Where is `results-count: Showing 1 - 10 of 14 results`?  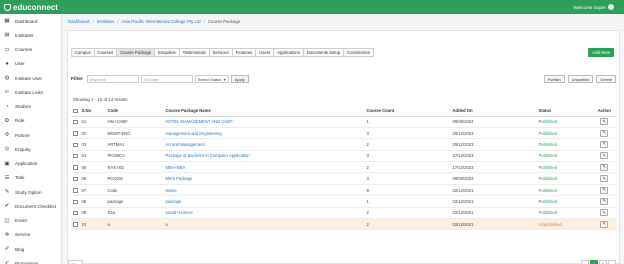 results-count: Showing 1 - 10 of 14 results is located at coordinates (100, 99).